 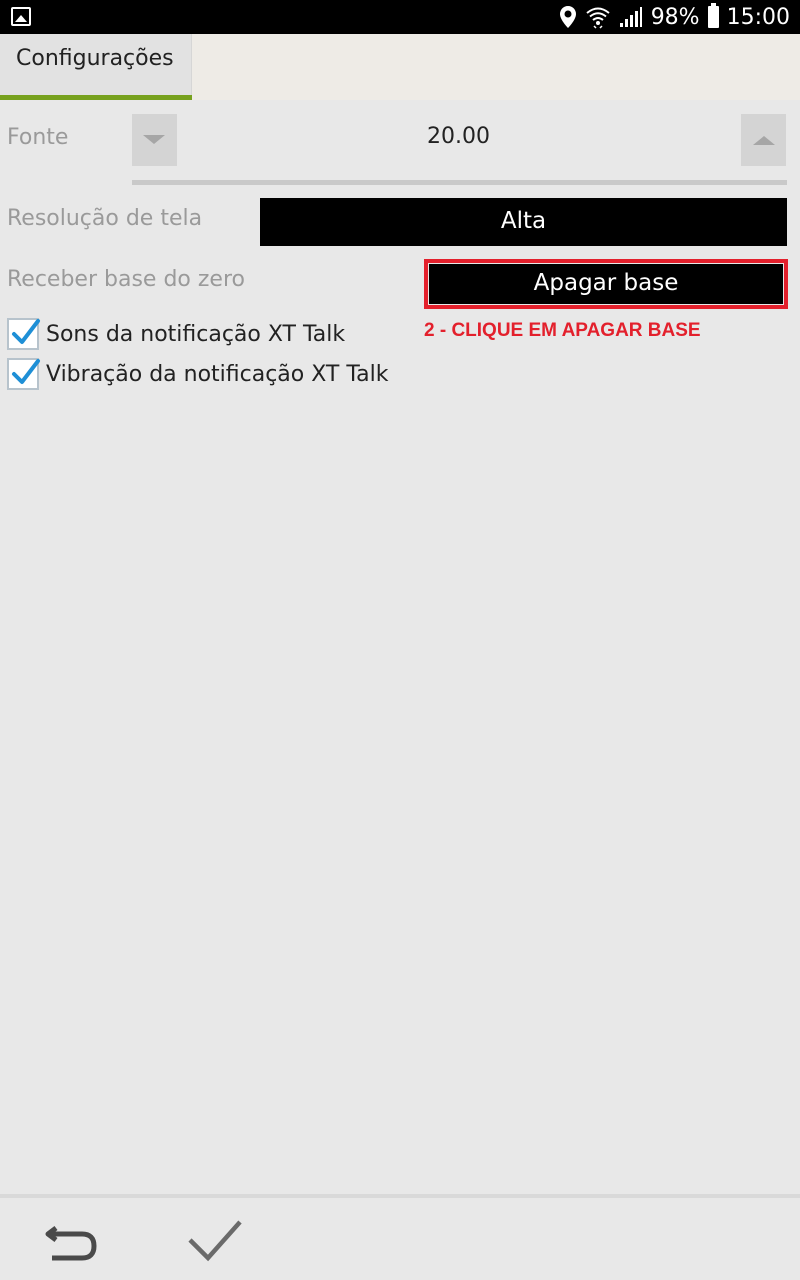 What do you see at coordinates (196, 334) in the screenshot?
I see `sounds-checkbox-label: Sons da notificação XT Talk` at bounding box center [196, 334].